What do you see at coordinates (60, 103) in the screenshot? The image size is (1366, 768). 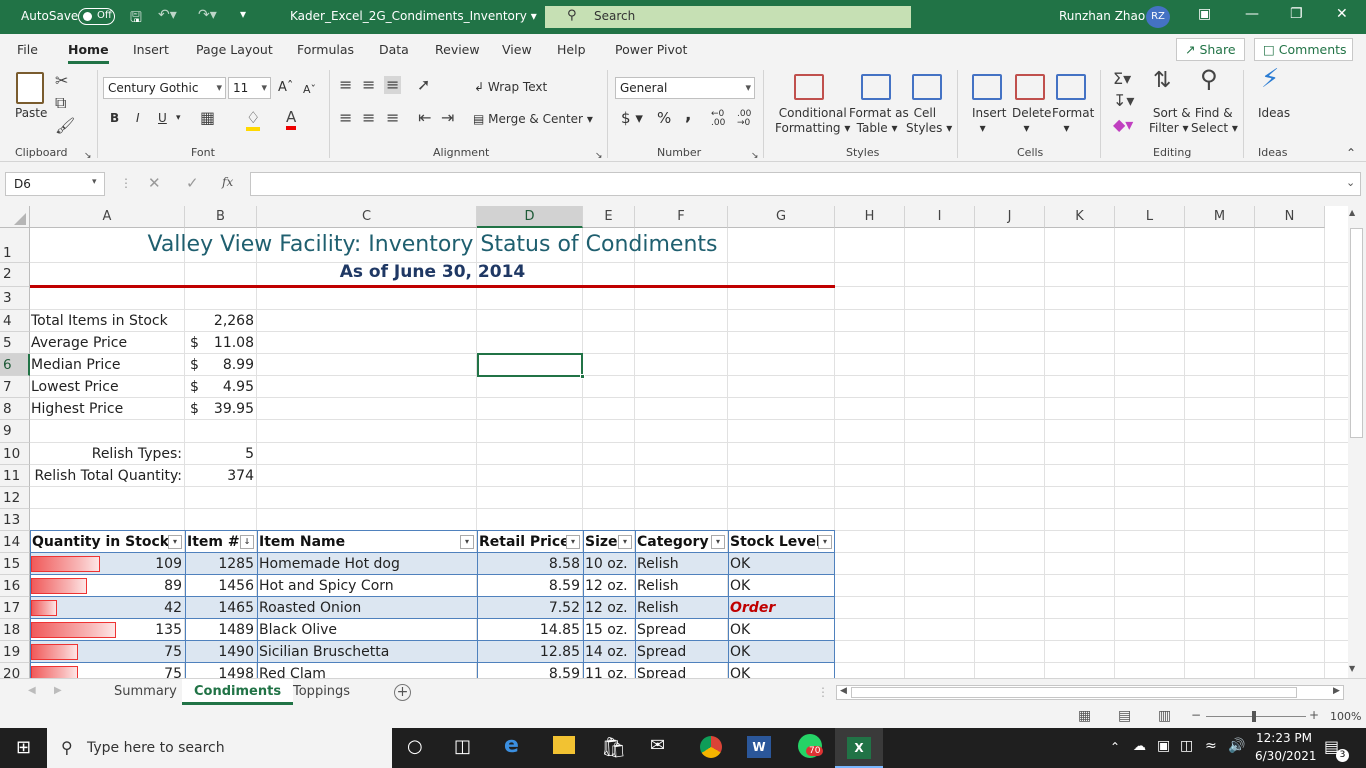 I see `copy-icon: ⧉` at bounding box center [60, 103].